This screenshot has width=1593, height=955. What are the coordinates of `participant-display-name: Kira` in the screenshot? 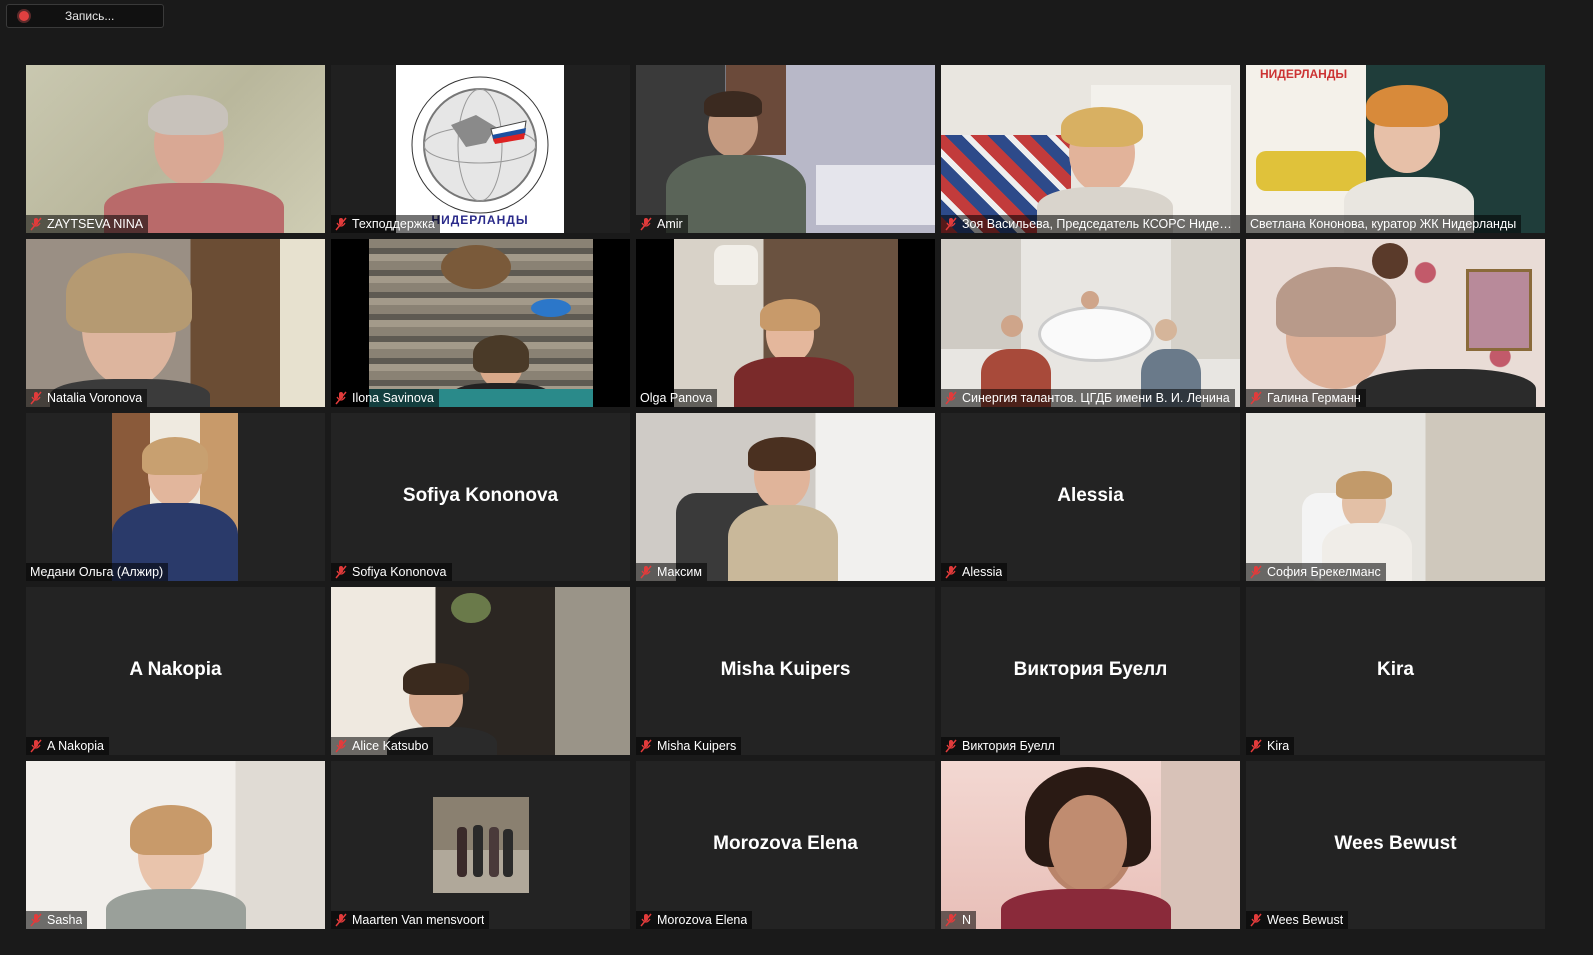 It's located at (1395, 669).